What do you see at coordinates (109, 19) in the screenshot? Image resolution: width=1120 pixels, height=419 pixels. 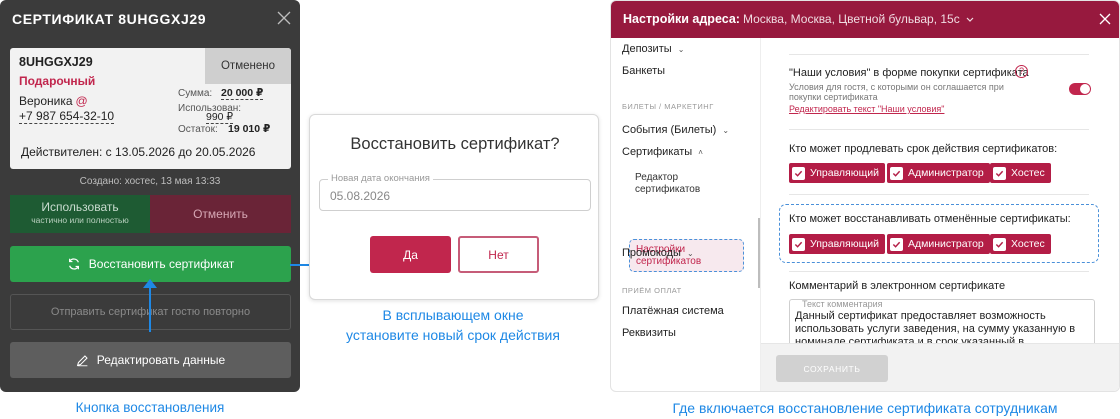 I see `certificate-title: СЕРТИФИКАТ 8UHGGXJ29` at bounding box center [109, 19].